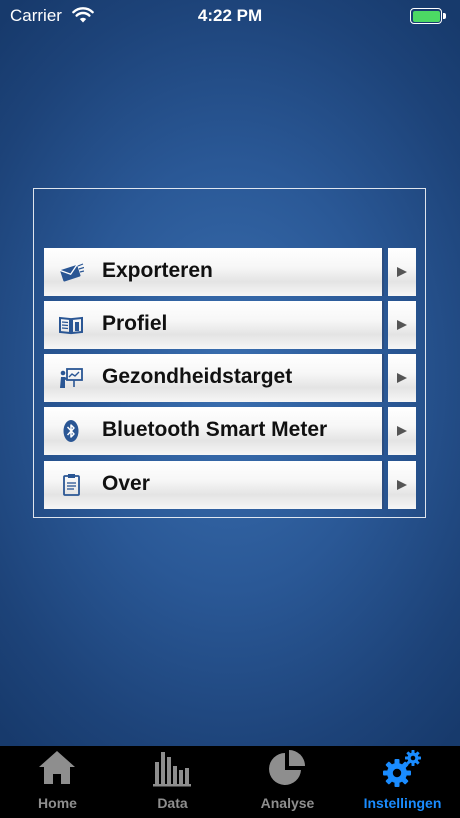 This screenshot has height=818, width=460. Describe the element at coordinates (71, 485) in the screenshot. I see `clipboard-icon` at that location.